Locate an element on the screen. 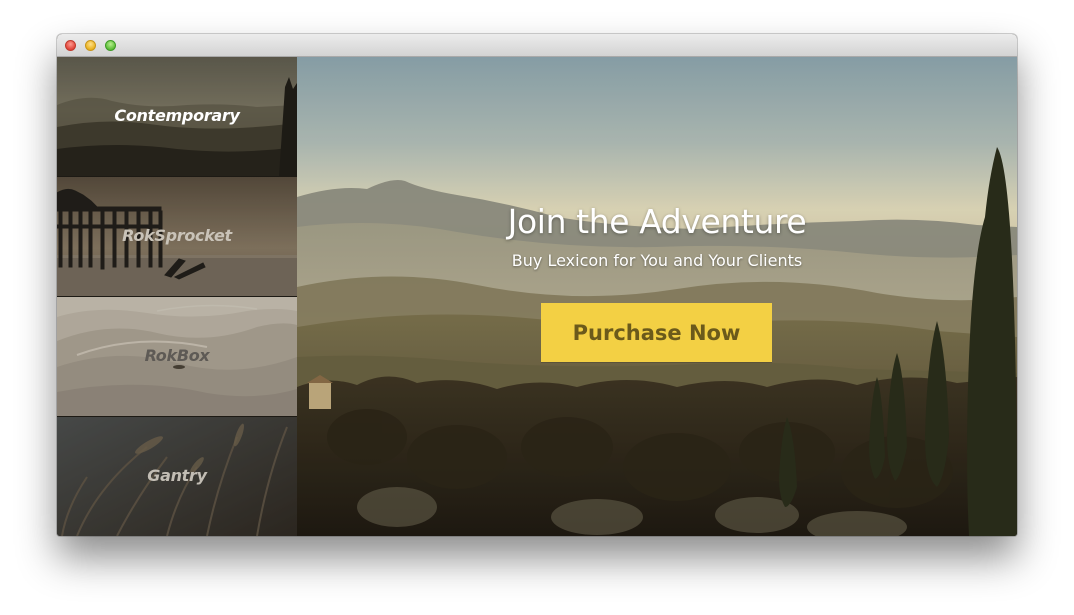  minimize-window-icon is located at coordinates (90, 45).